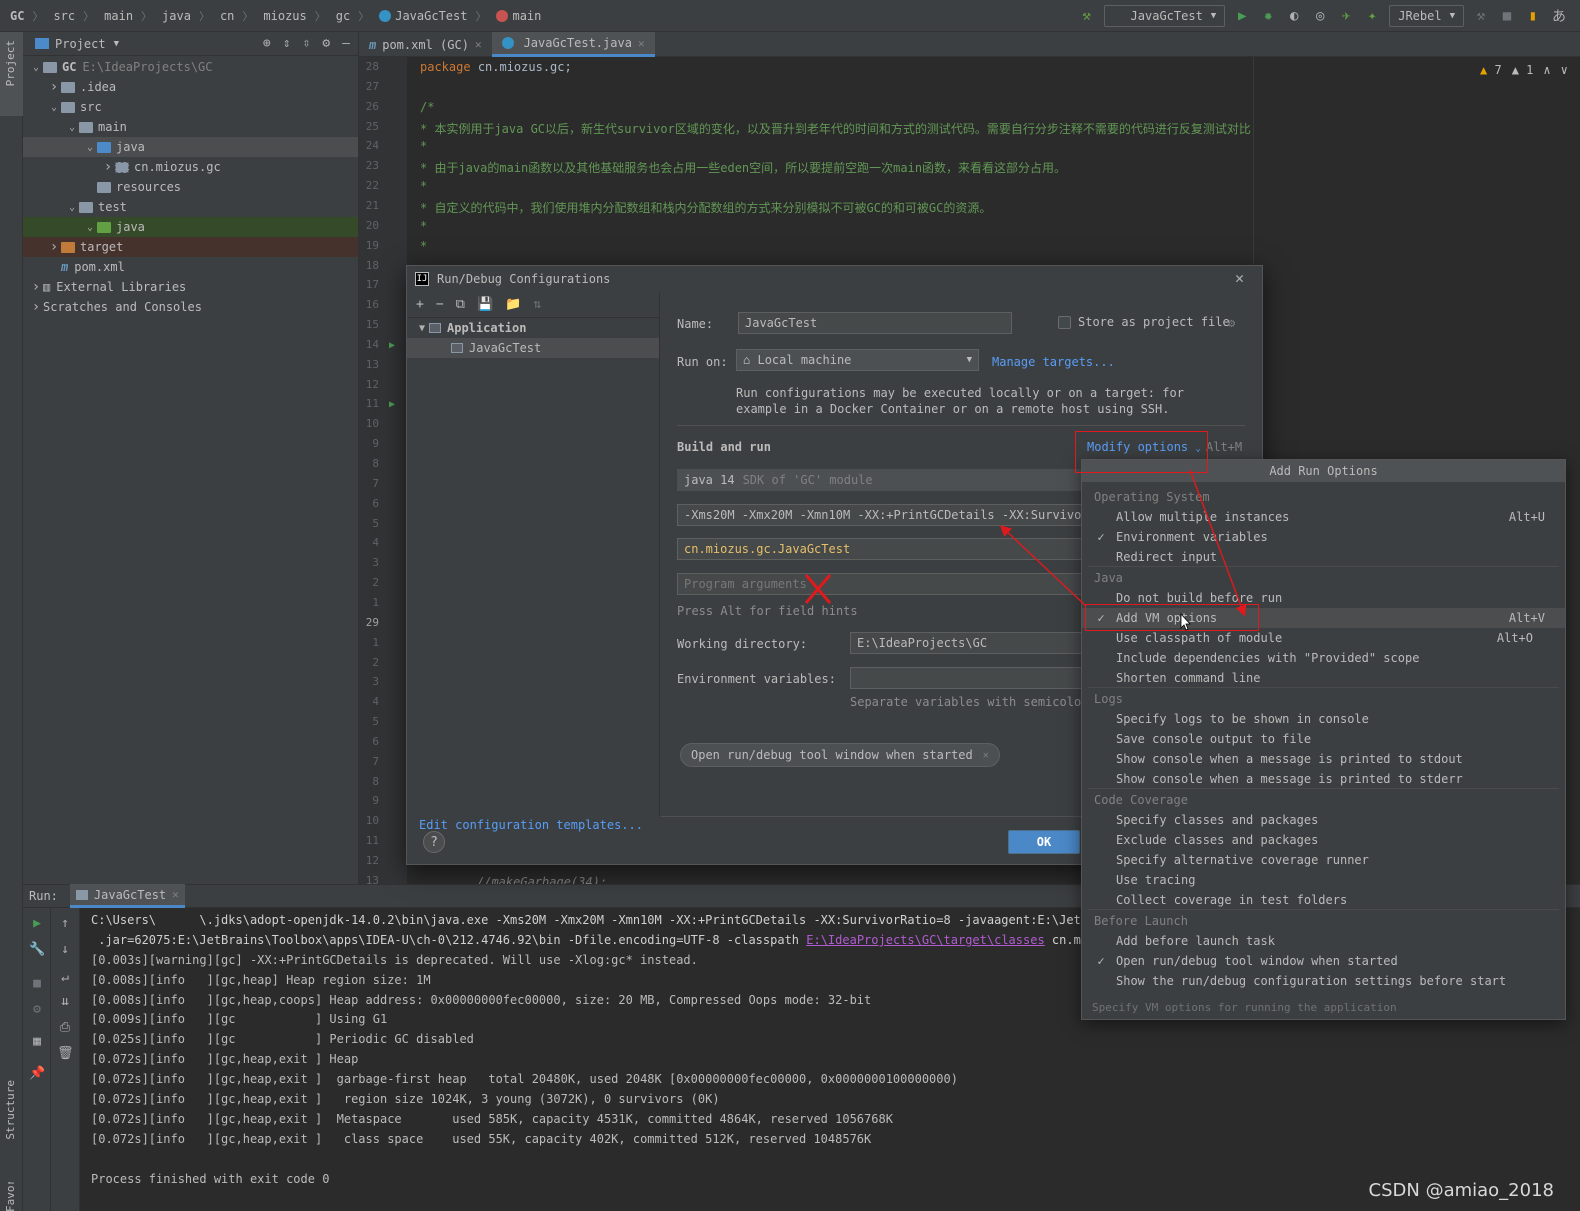 This screenshot has height=1211, width=1580. I want to click on jrebel-run-icon: ✈, so click(1346, 16).